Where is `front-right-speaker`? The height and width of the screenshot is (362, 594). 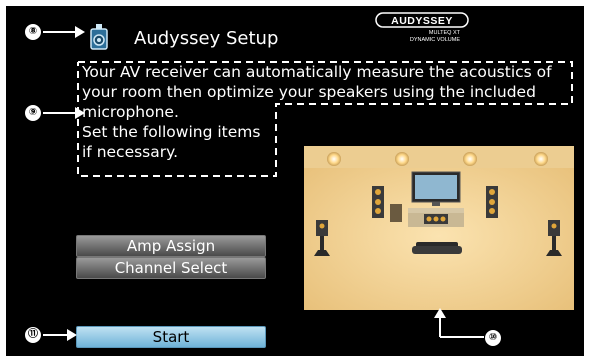
front-right-speaker is located at coordinates (492, 202).